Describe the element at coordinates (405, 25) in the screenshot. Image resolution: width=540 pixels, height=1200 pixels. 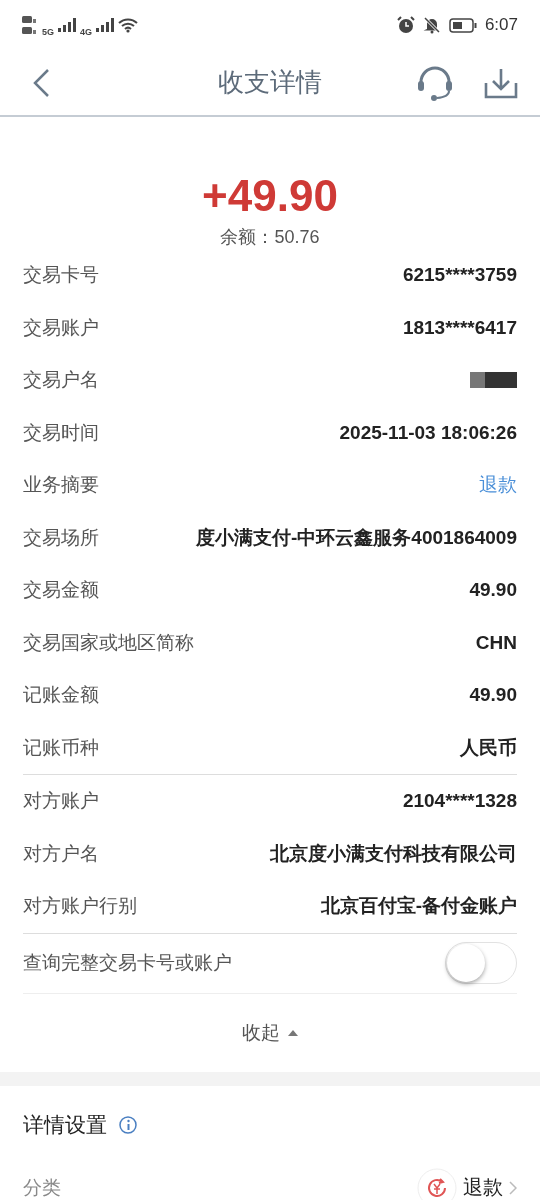
I see `alarm-icon` at that location.